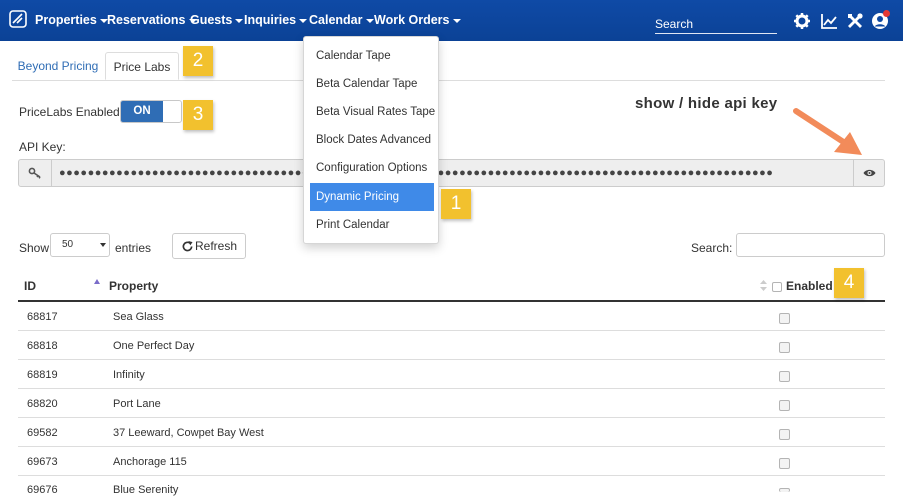 Image resolution: width=903 pixels, height=496 pixels. Describe the element at coordinates (42, 404) in the screenshot. I see `row-id: 68820` at that location.